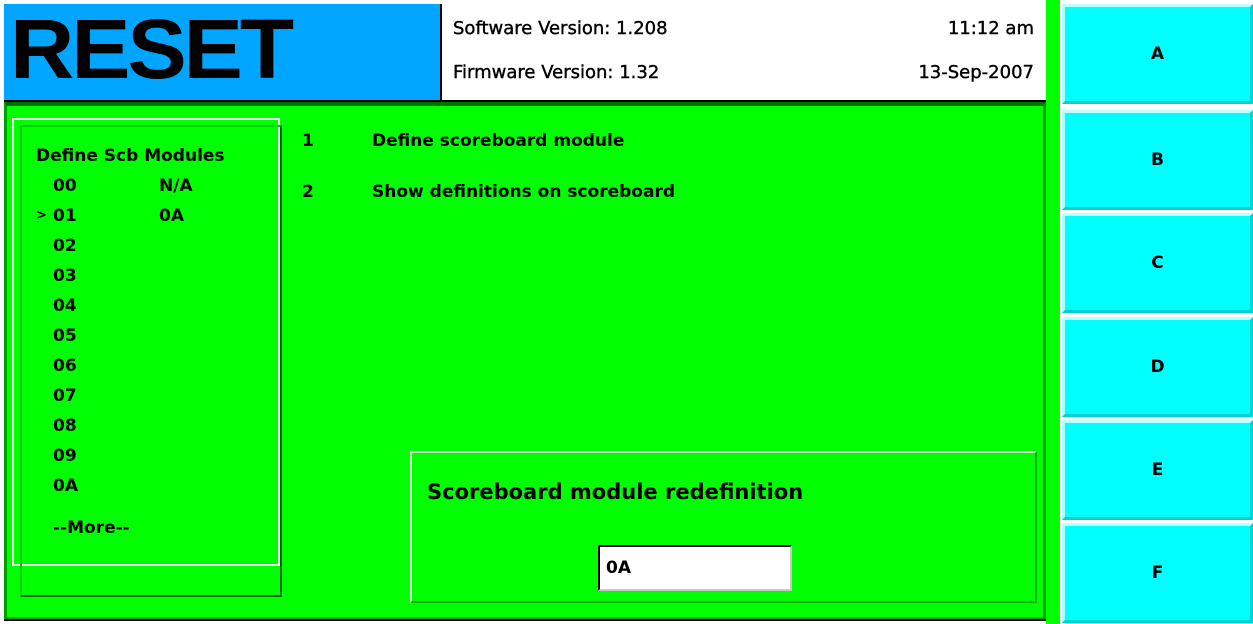 This screenshot has height=624, width=1253. I want to click on module-row-id: 07, so click(65, 396).